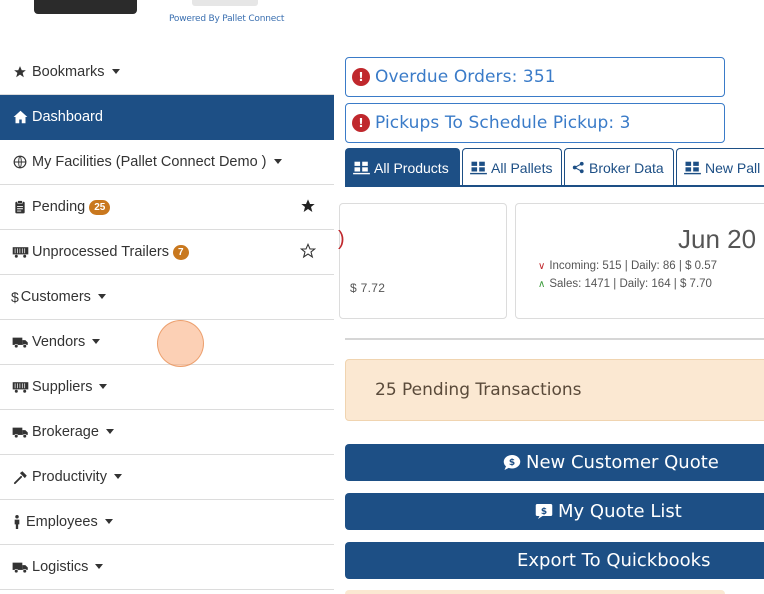 The image size is (764, 594). What do you see at coordinates (554, 186) in the screenshot?
I see `tabs-underline` at bounding box center [554, 186].